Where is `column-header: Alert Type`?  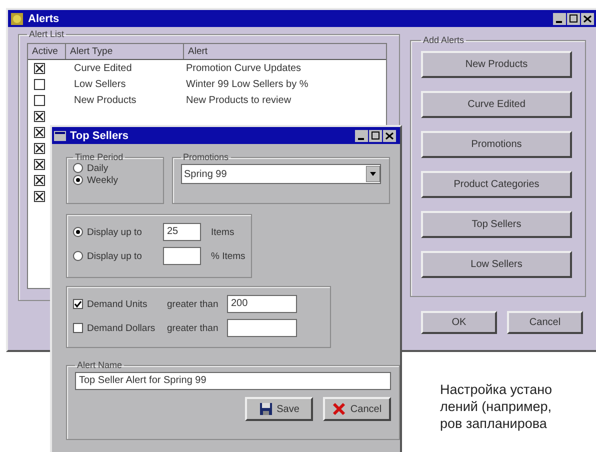 column-header: Alert Type is located at coordinates (125, 51).